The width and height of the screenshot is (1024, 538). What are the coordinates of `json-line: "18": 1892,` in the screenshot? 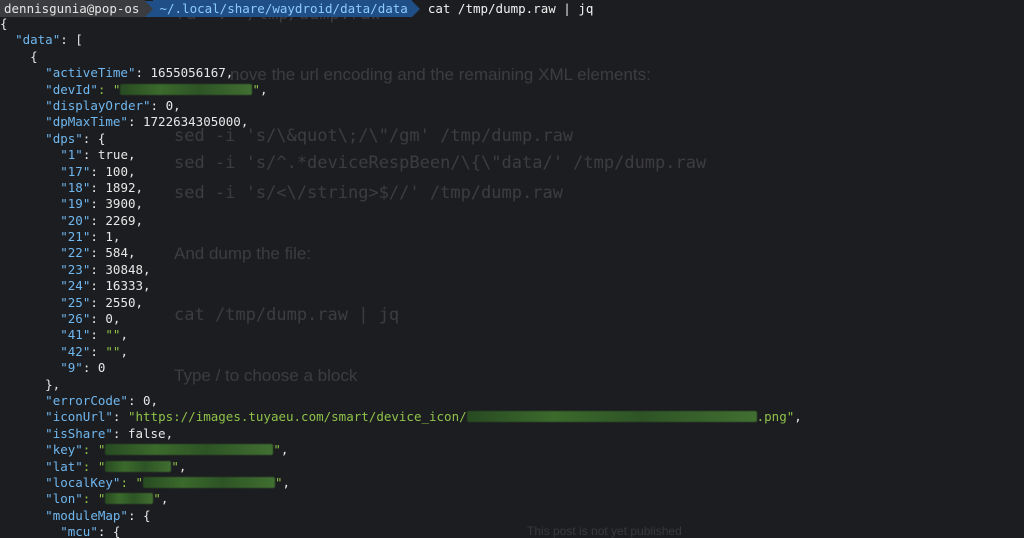 It's located at (401, 188).